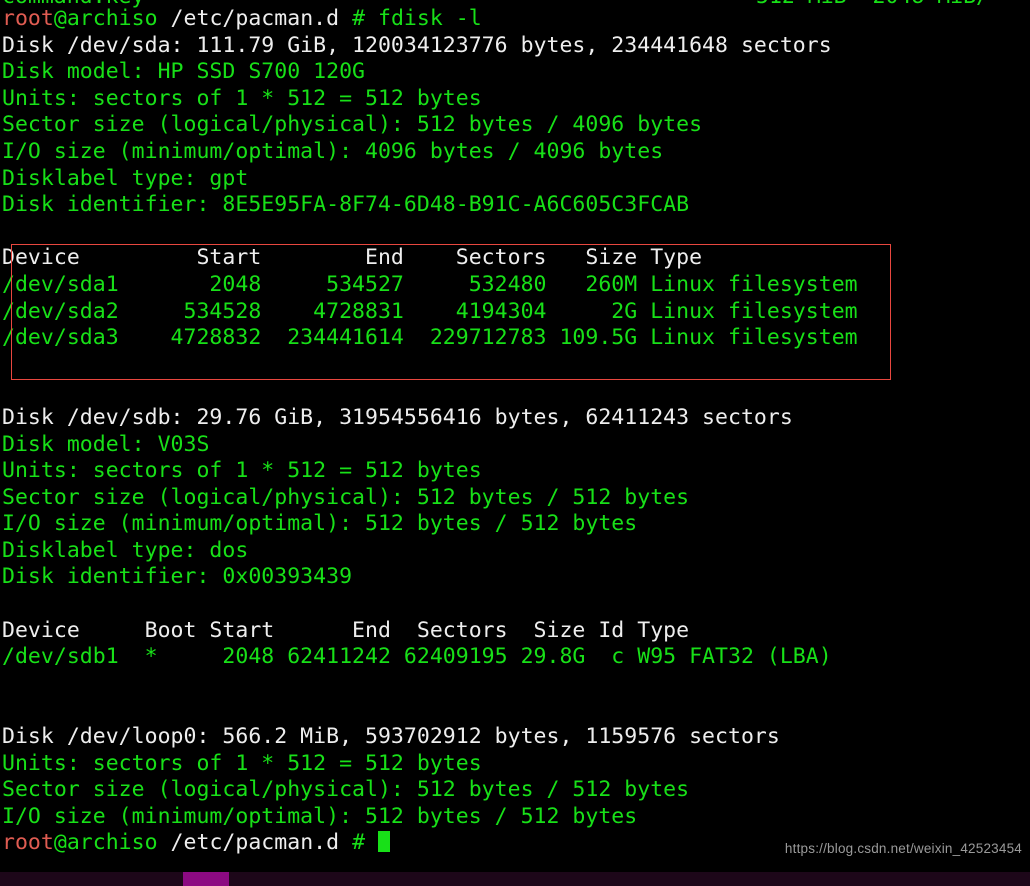  Describe the element at coordinates (242, 763) in the screenshot. I see `loop0-units-line: Units: sectors of 1 * 512 = 512 bytes` at that location.